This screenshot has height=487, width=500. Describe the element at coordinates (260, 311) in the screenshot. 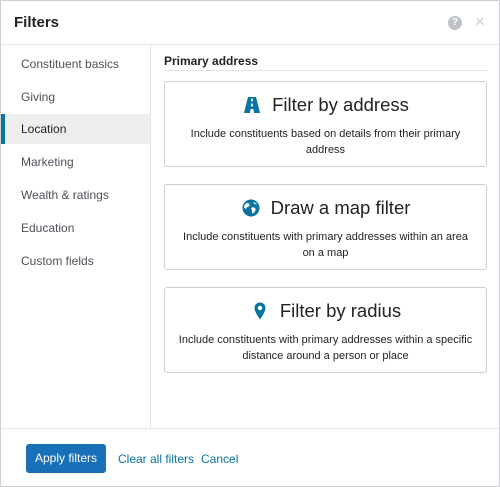

I see `map-pin-icon` at that location.